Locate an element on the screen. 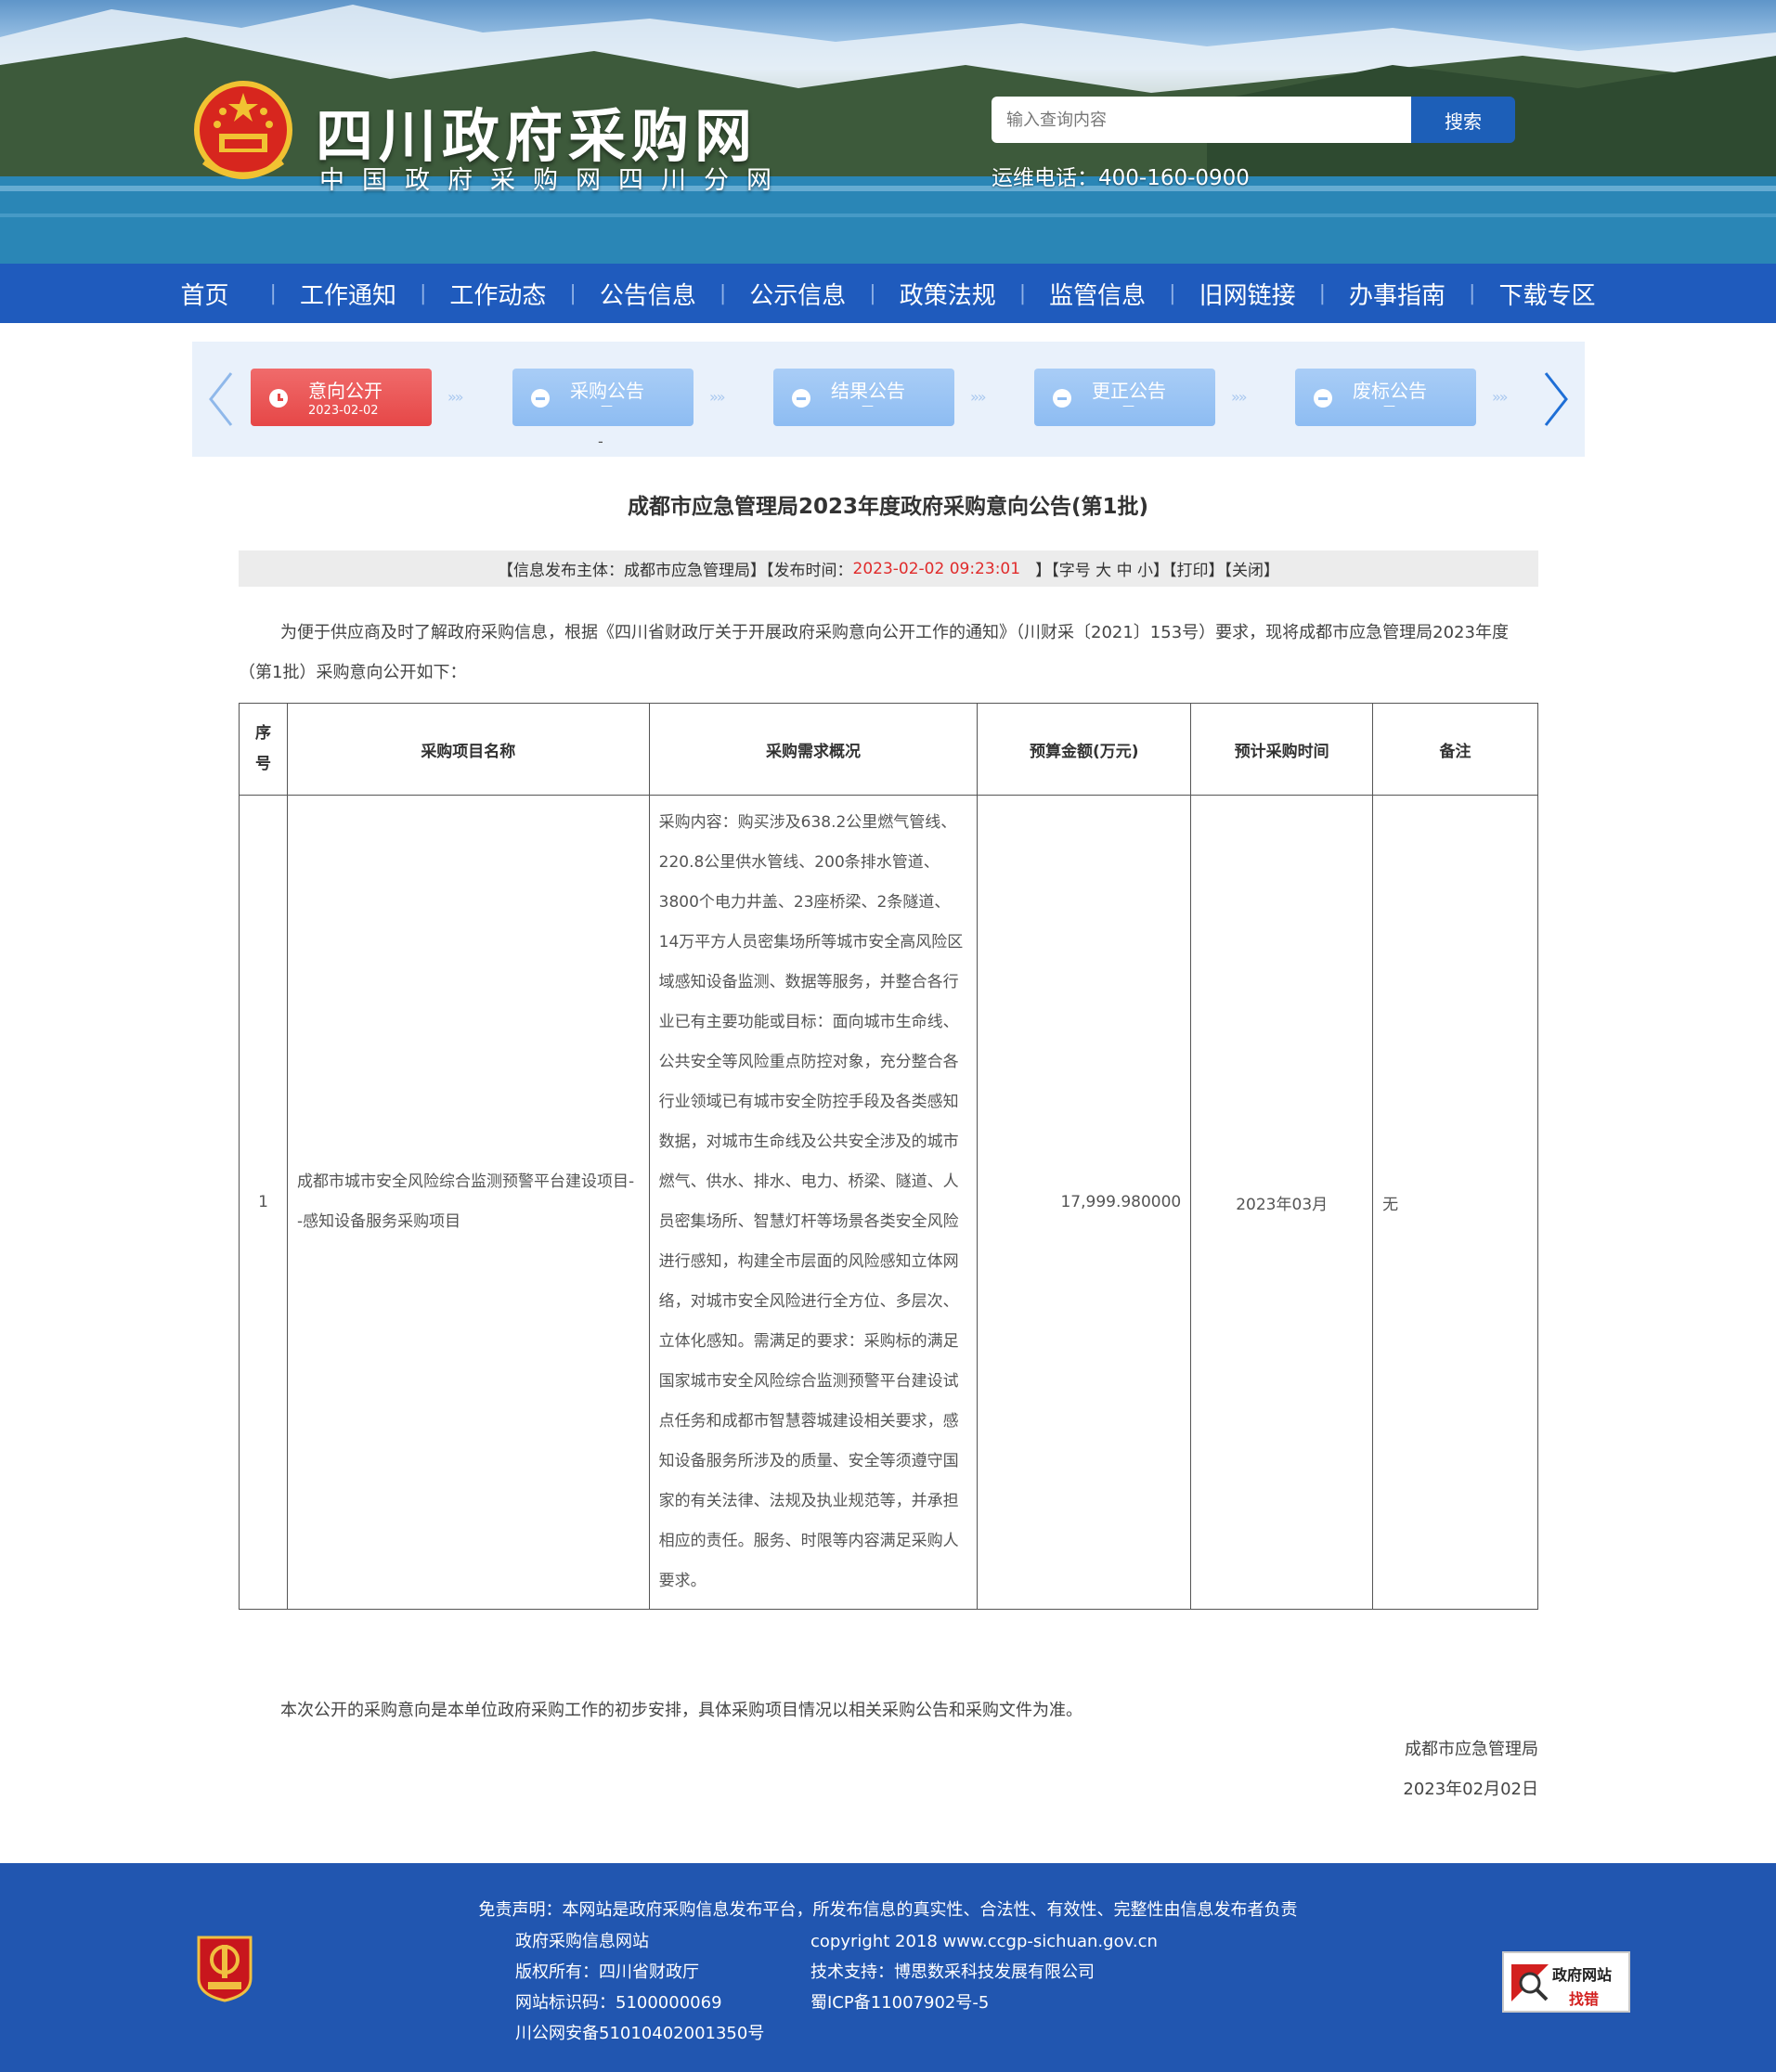 The width and height of the screenshot is (1776, 2072). cell-project-name: 成都市城市安全风险综合监测预警平台建设项目--感知设备服务采购项目 is located at coordinates (468, 1202).